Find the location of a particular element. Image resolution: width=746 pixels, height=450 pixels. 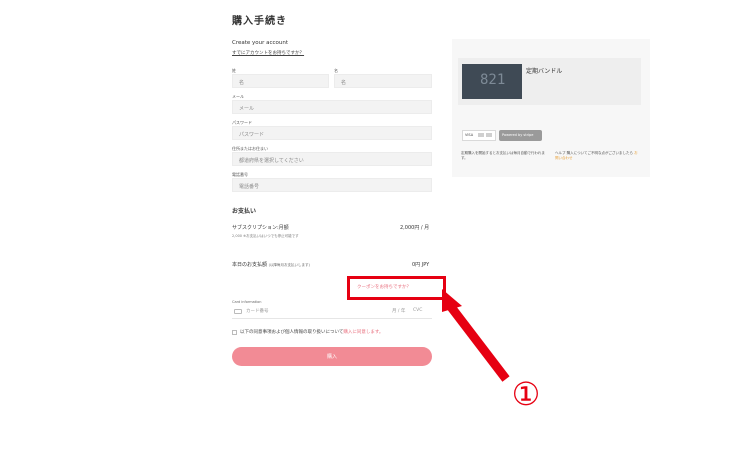

annotation-arrow-shaft is located at coordinates (477, 341).